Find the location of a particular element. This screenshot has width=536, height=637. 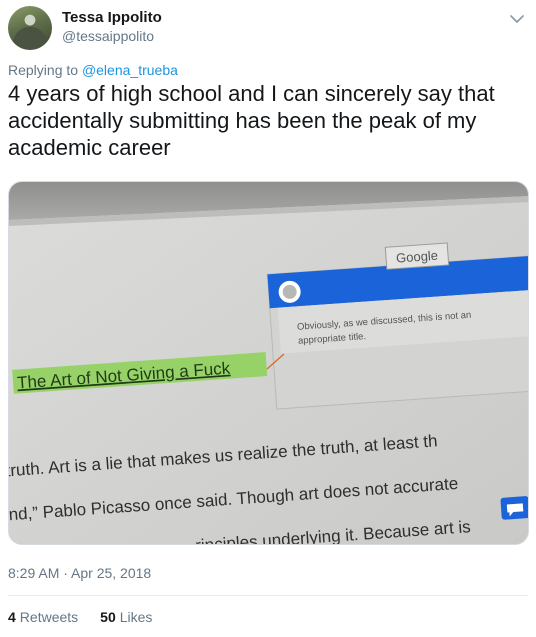

author-handle: @tessaippolito is located at coordinates (108, 36).